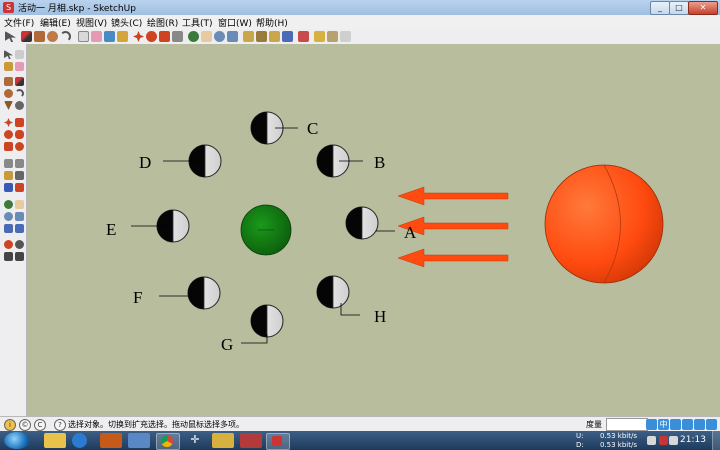 Image resolution: width=720 pixels, height=450 pixels. Describe the element at coordinates (272, 22) in the screenshot. I see `menu-help: 帮助(H)` at that location.